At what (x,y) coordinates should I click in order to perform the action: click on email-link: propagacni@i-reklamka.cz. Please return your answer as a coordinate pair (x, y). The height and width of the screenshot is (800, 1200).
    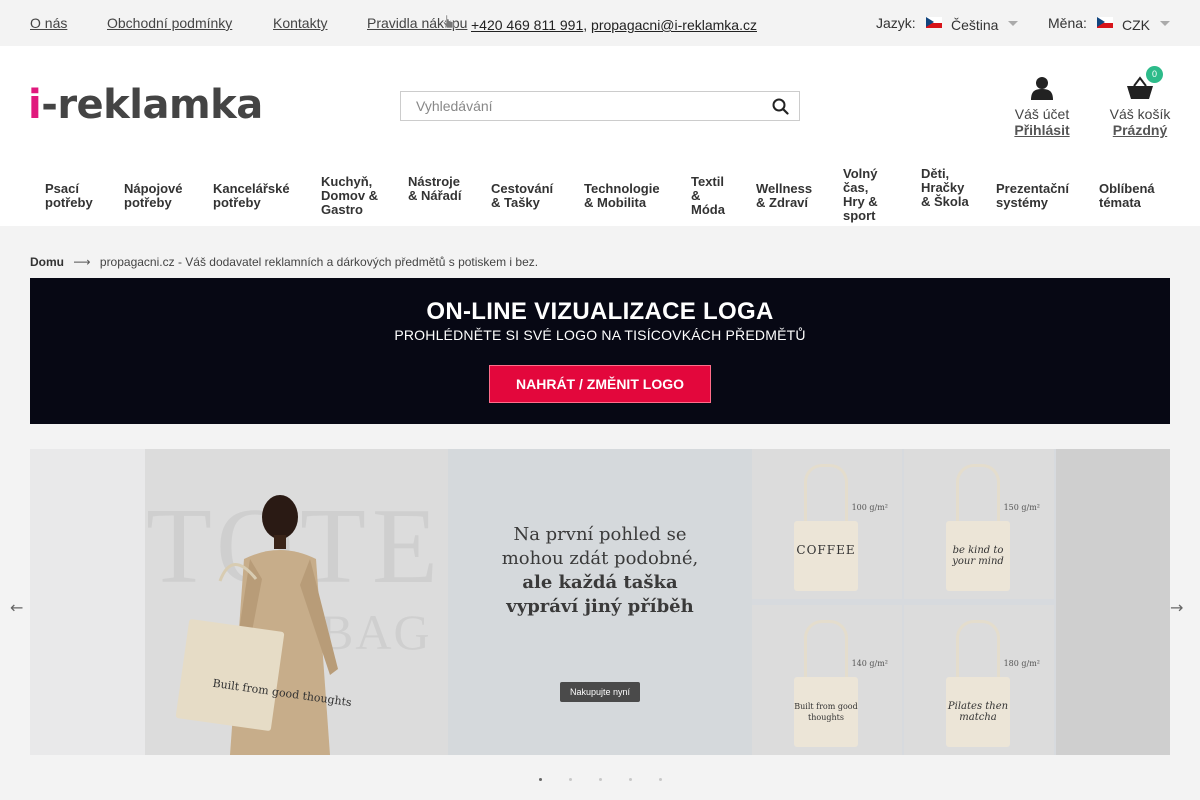
    Looking at the image, I should click on (674, 25).